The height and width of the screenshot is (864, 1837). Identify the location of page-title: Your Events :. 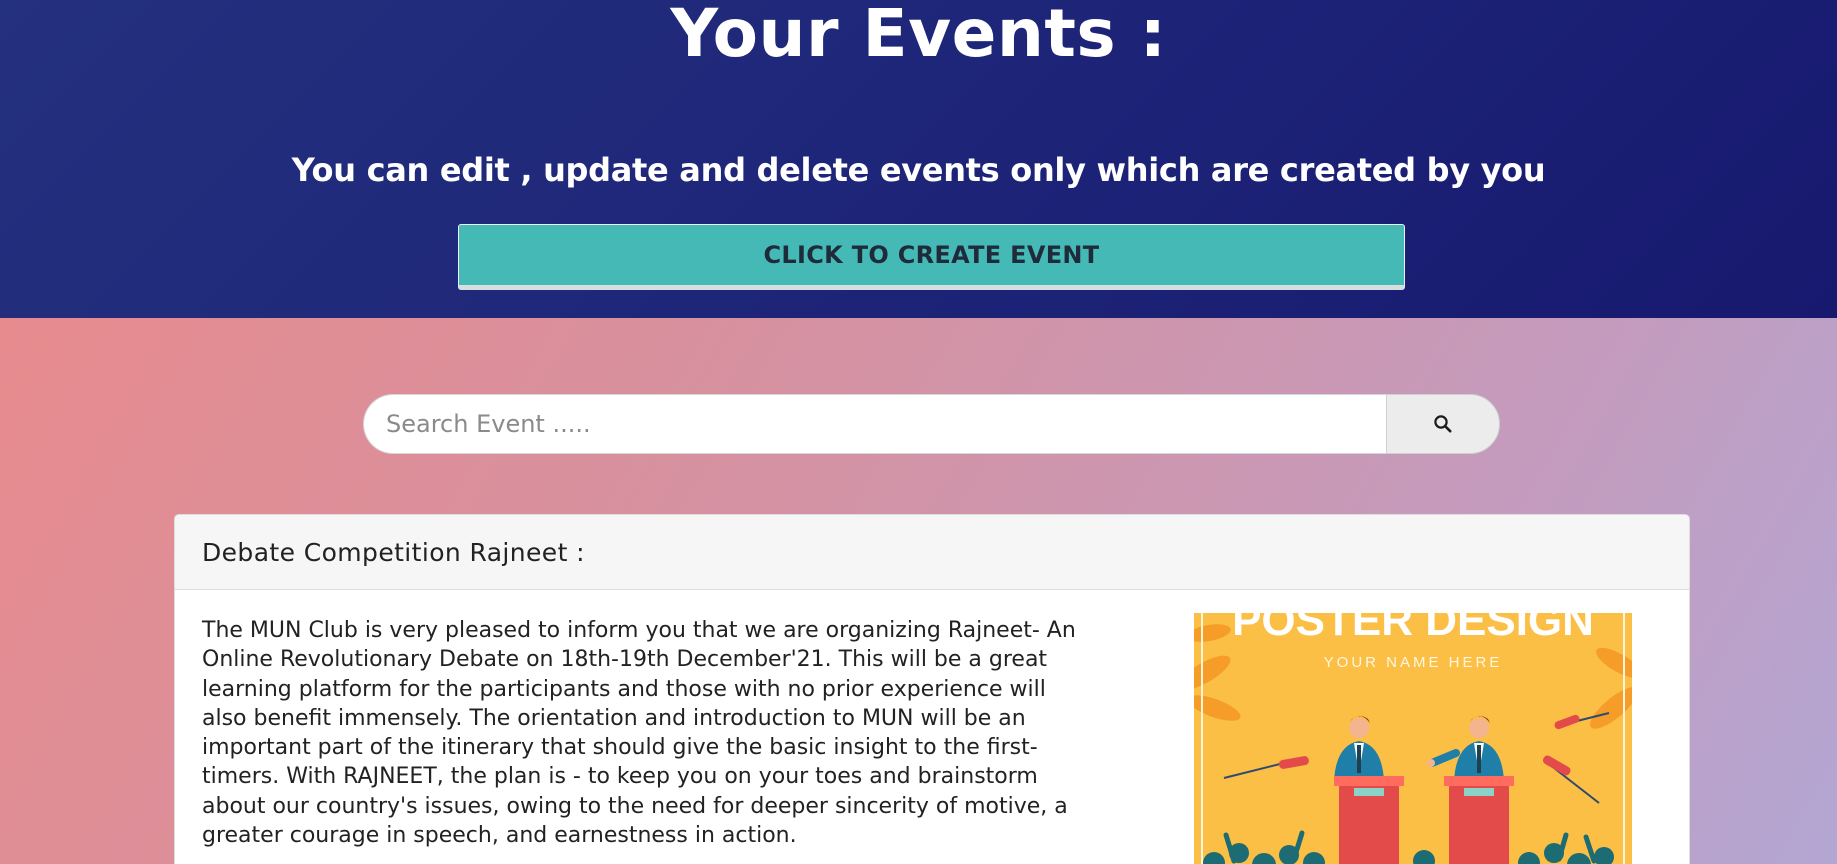
(918, 36).